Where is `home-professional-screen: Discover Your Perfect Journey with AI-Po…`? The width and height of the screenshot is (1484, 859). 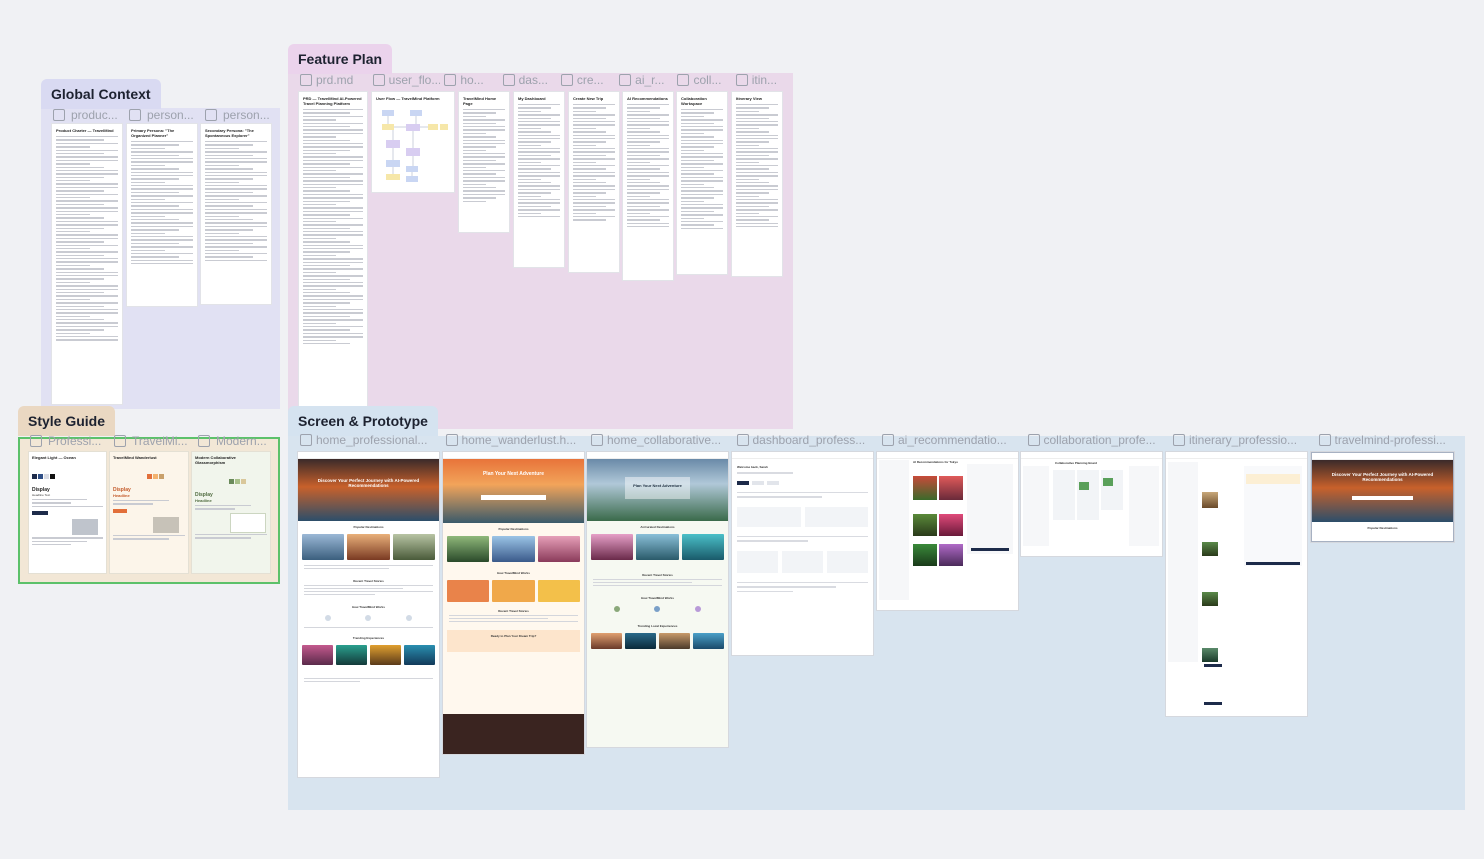
home-professional-screen: Discover Your Perfect Journey with AI-Po… is located at coordinates (368, 614).